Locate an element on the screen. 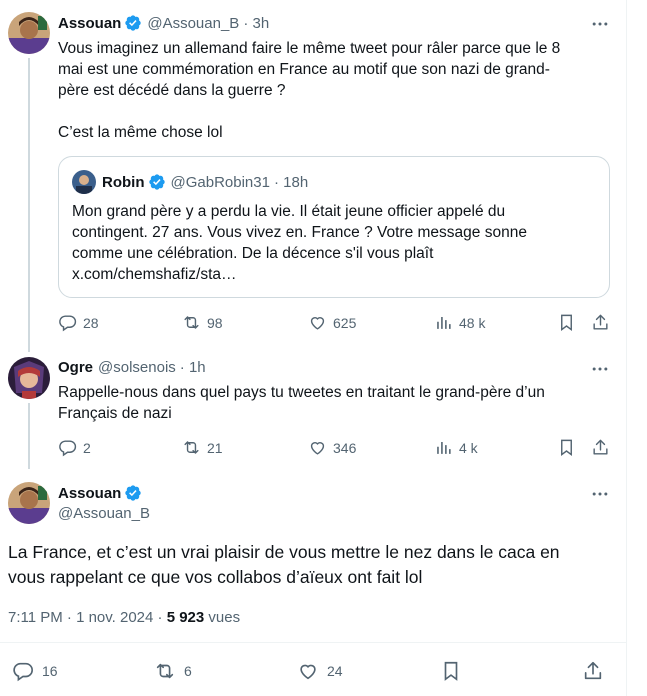  reply-count: 16 is located at coordinates (50, 671).